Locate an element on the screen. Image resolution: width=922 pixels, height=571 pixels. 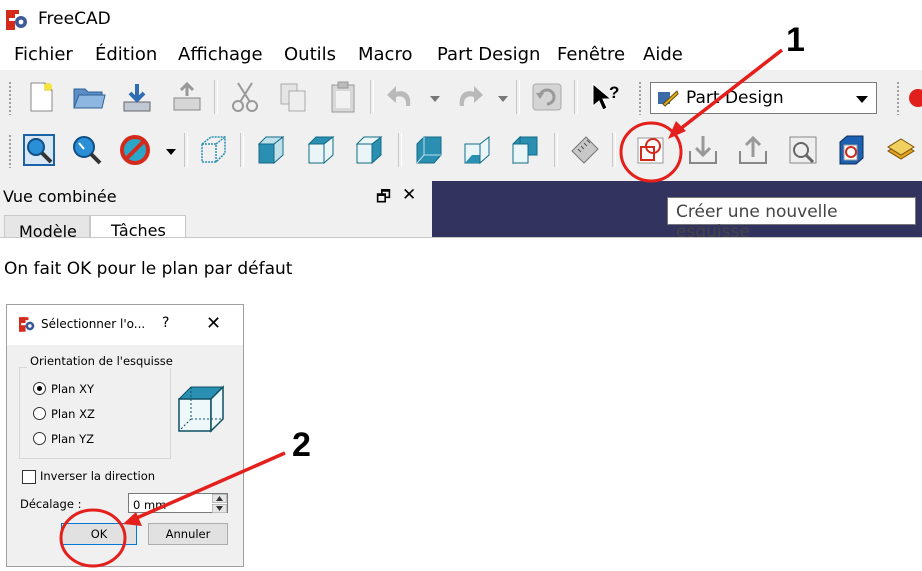
spin-up-icon is located at coordinates (219, 498).